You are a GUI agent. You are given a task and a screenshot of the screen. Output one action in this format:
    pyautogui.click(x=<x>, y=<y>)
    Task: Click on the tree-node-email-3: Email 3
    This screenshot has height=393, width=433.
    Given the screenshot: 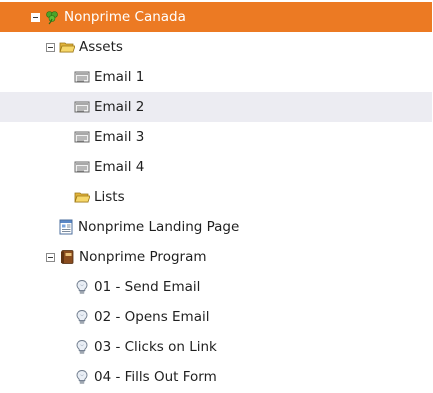 What is the action you would take?
    pyautogui.click(x=216, y=137)
    